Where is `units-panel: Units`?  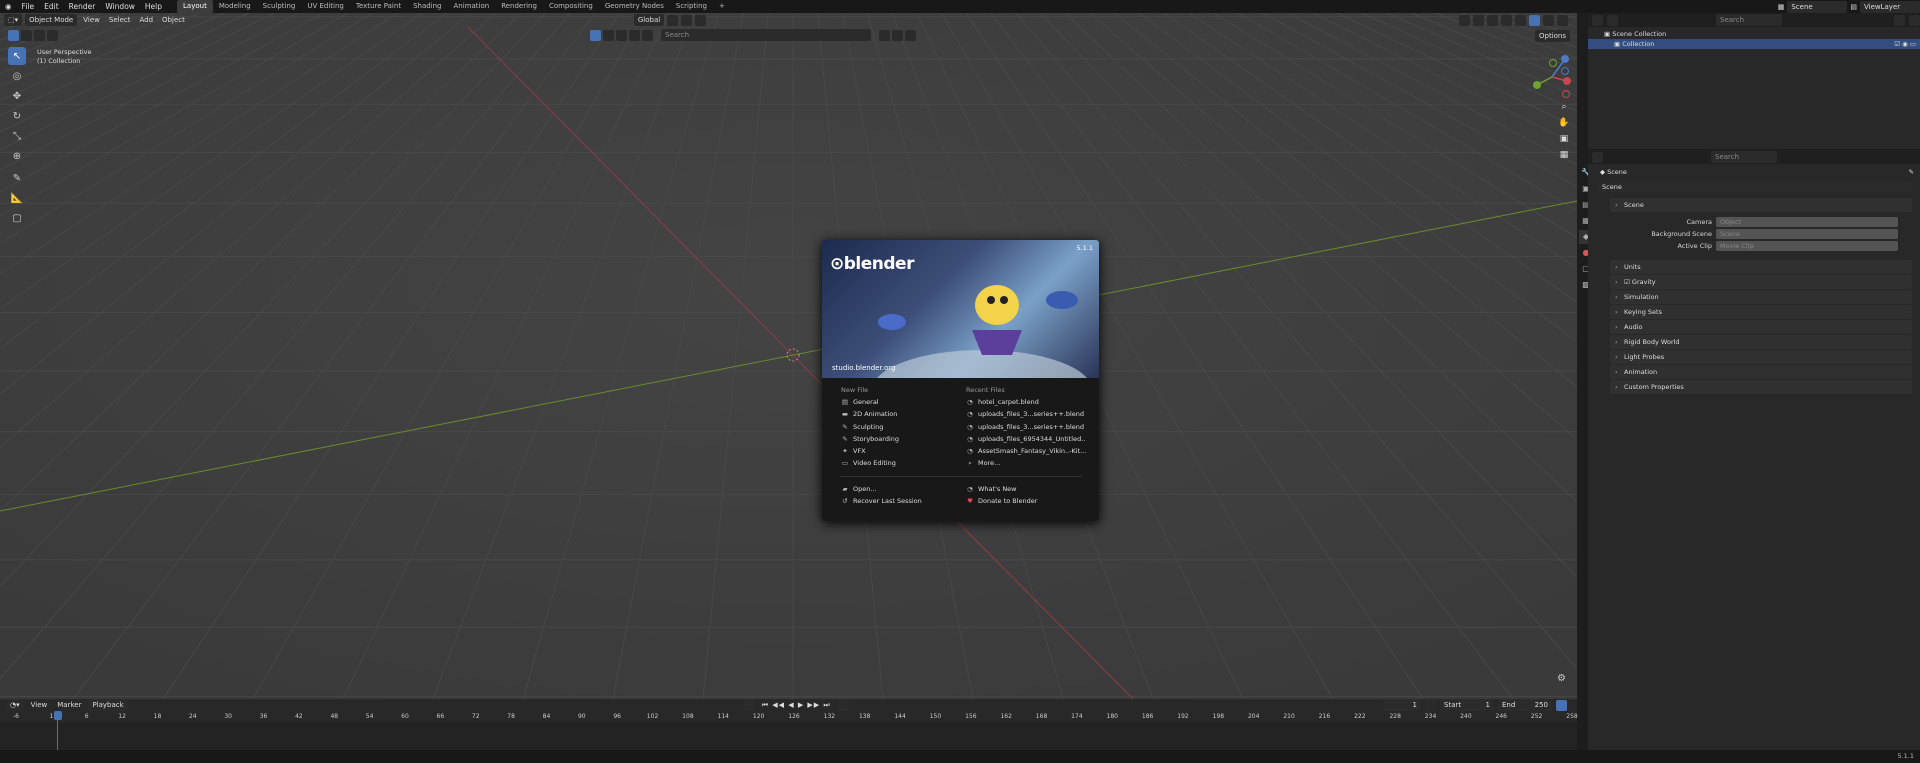 units-panel: Units is located at coordinates (1761, 267).